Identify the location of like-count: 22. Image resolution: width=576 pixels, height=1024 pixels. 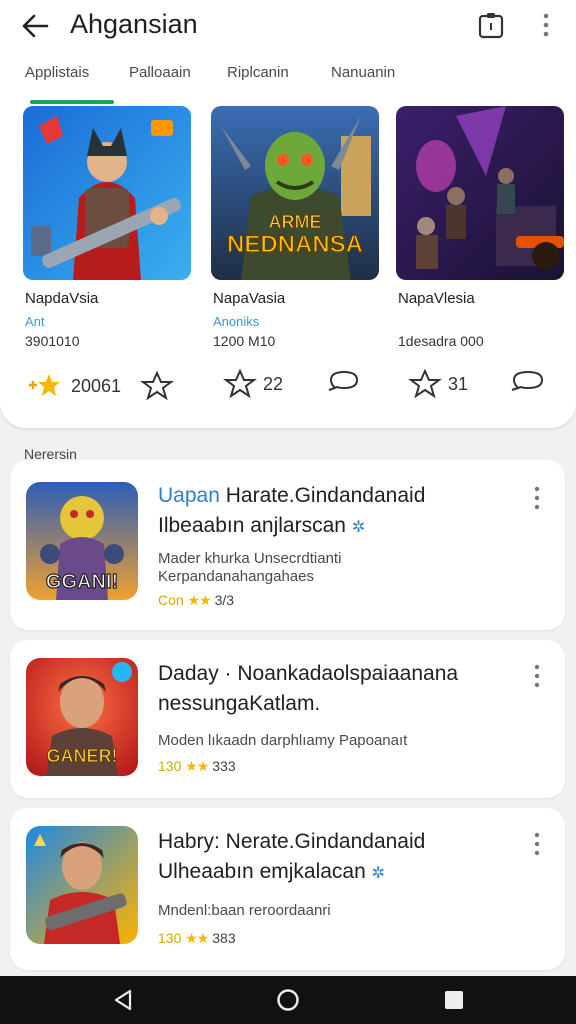
(273, 384).